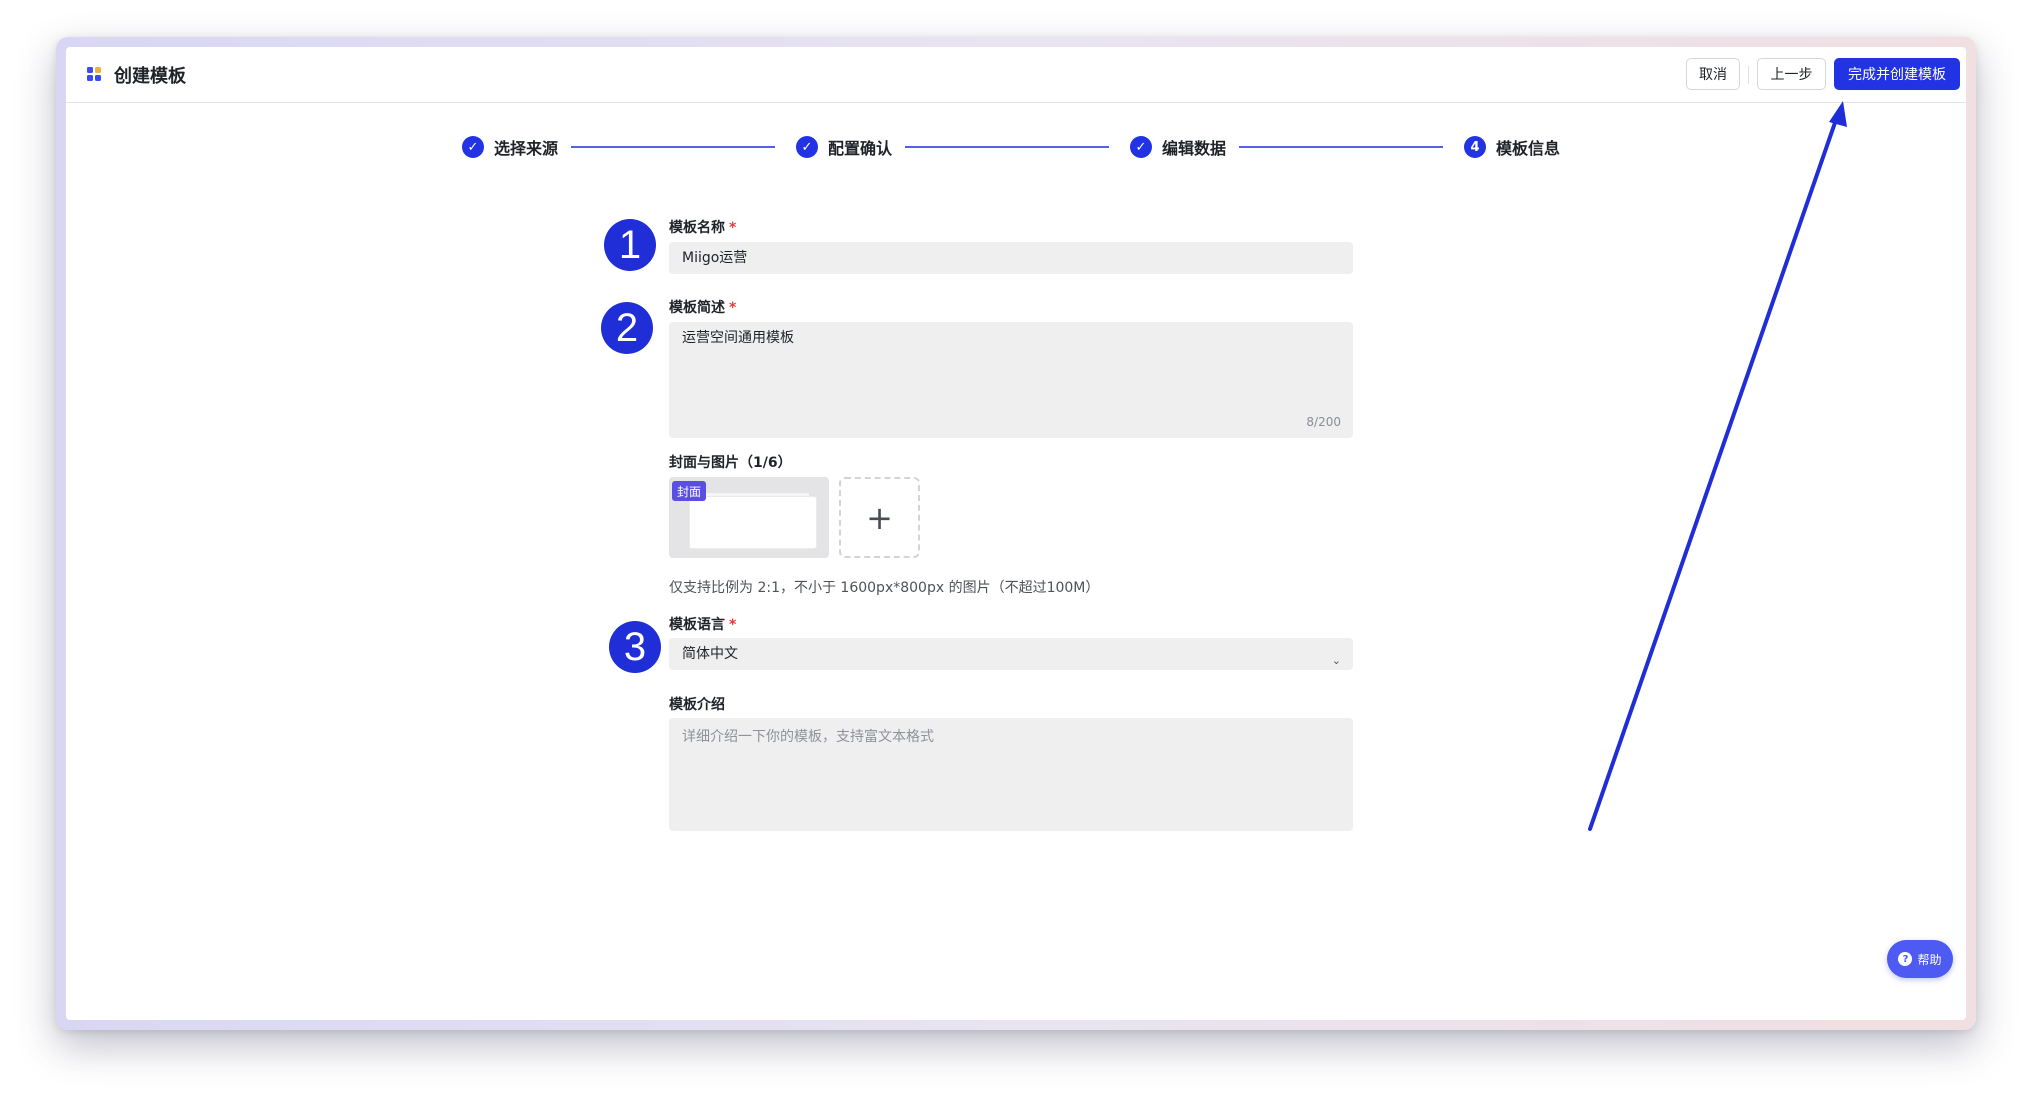 This screenshot has height=1103, width=2032. I want to click on plus-icon: +, so click(879, 517).